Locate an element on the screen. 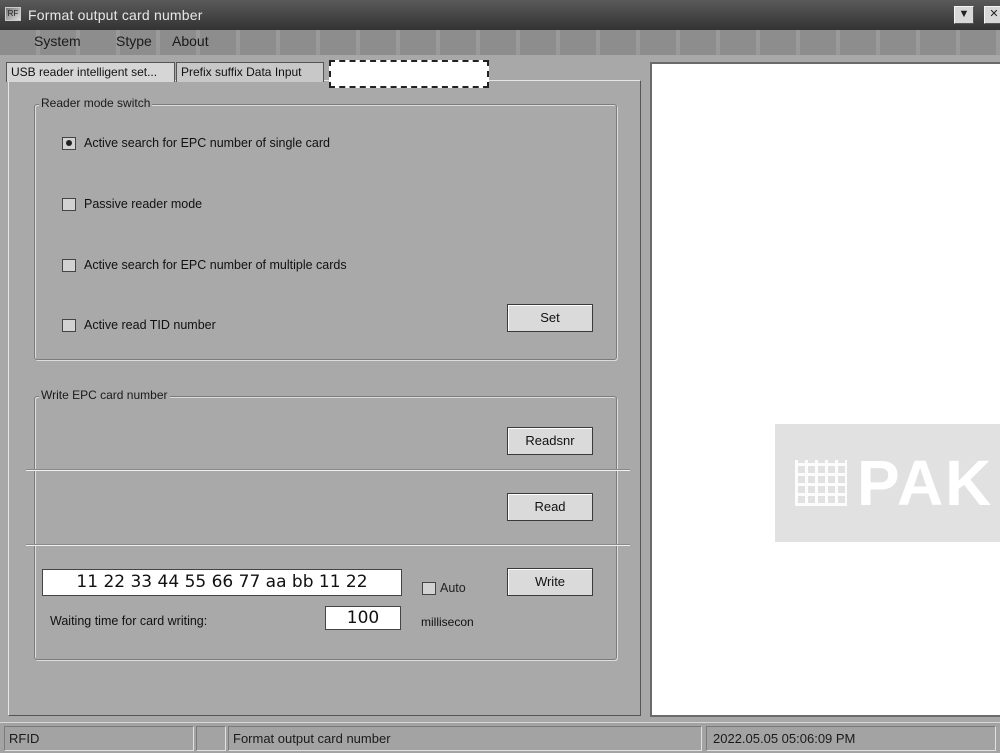 Image resolution: width=1000 pixels, height=753 pixels. read-button: Read is located at coordinates (550, 507).